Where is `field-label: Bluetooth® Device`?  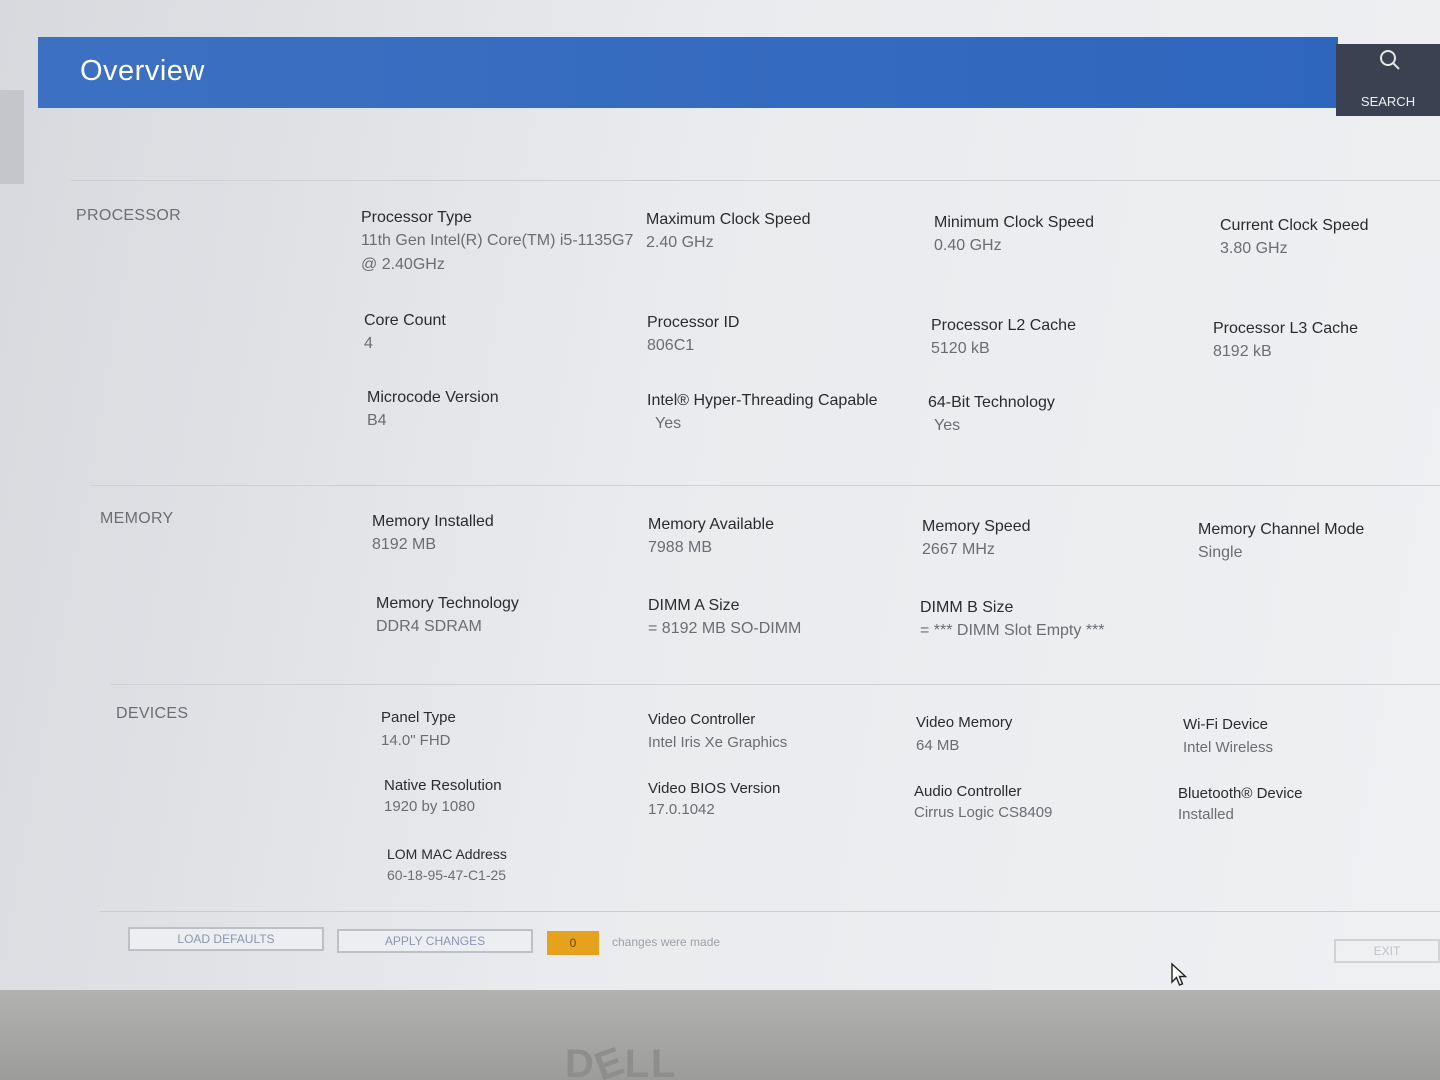 field-label: Bluetooth® Device is located at coordinates (1240, 793).